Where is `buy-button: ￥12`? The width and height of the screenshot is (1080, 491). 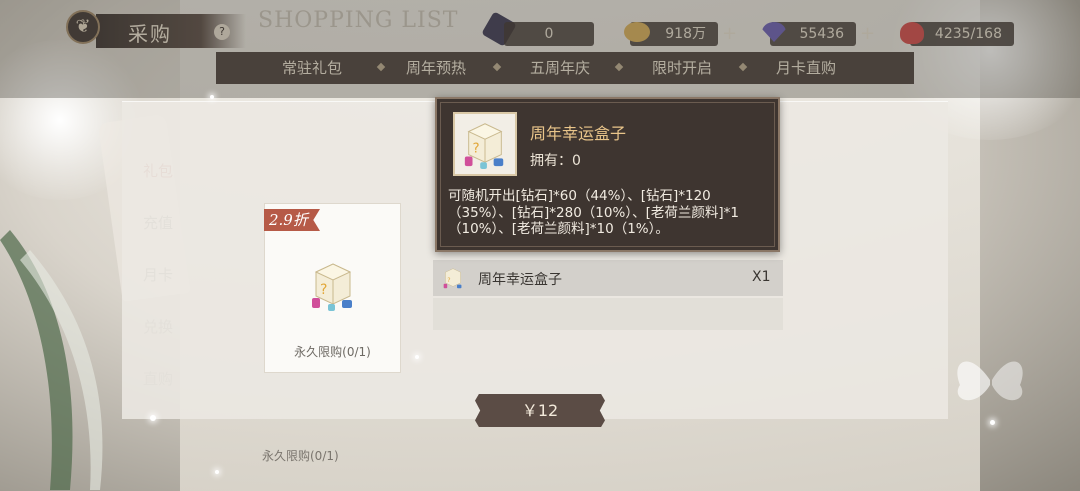 buy-button: ￥12 is located at coordinates (540, 410).